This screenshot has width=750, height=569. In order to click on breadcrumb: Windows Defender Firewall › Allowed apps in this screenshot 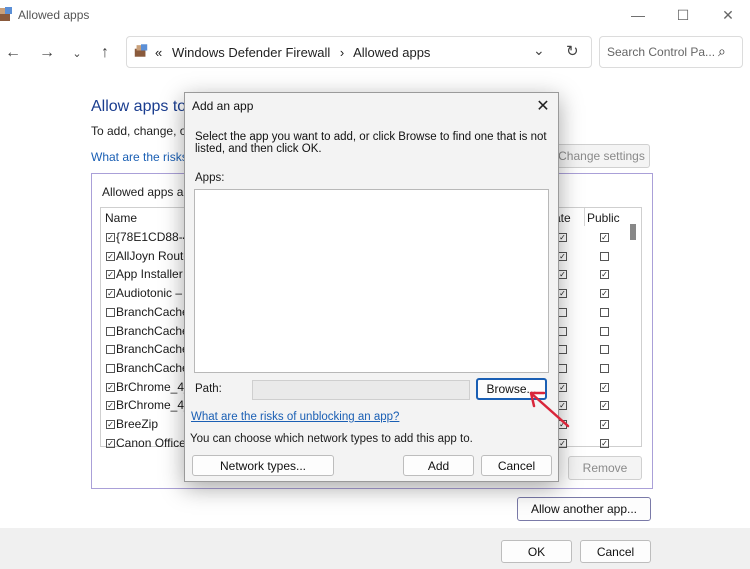, I will do `click(301, 52)`.